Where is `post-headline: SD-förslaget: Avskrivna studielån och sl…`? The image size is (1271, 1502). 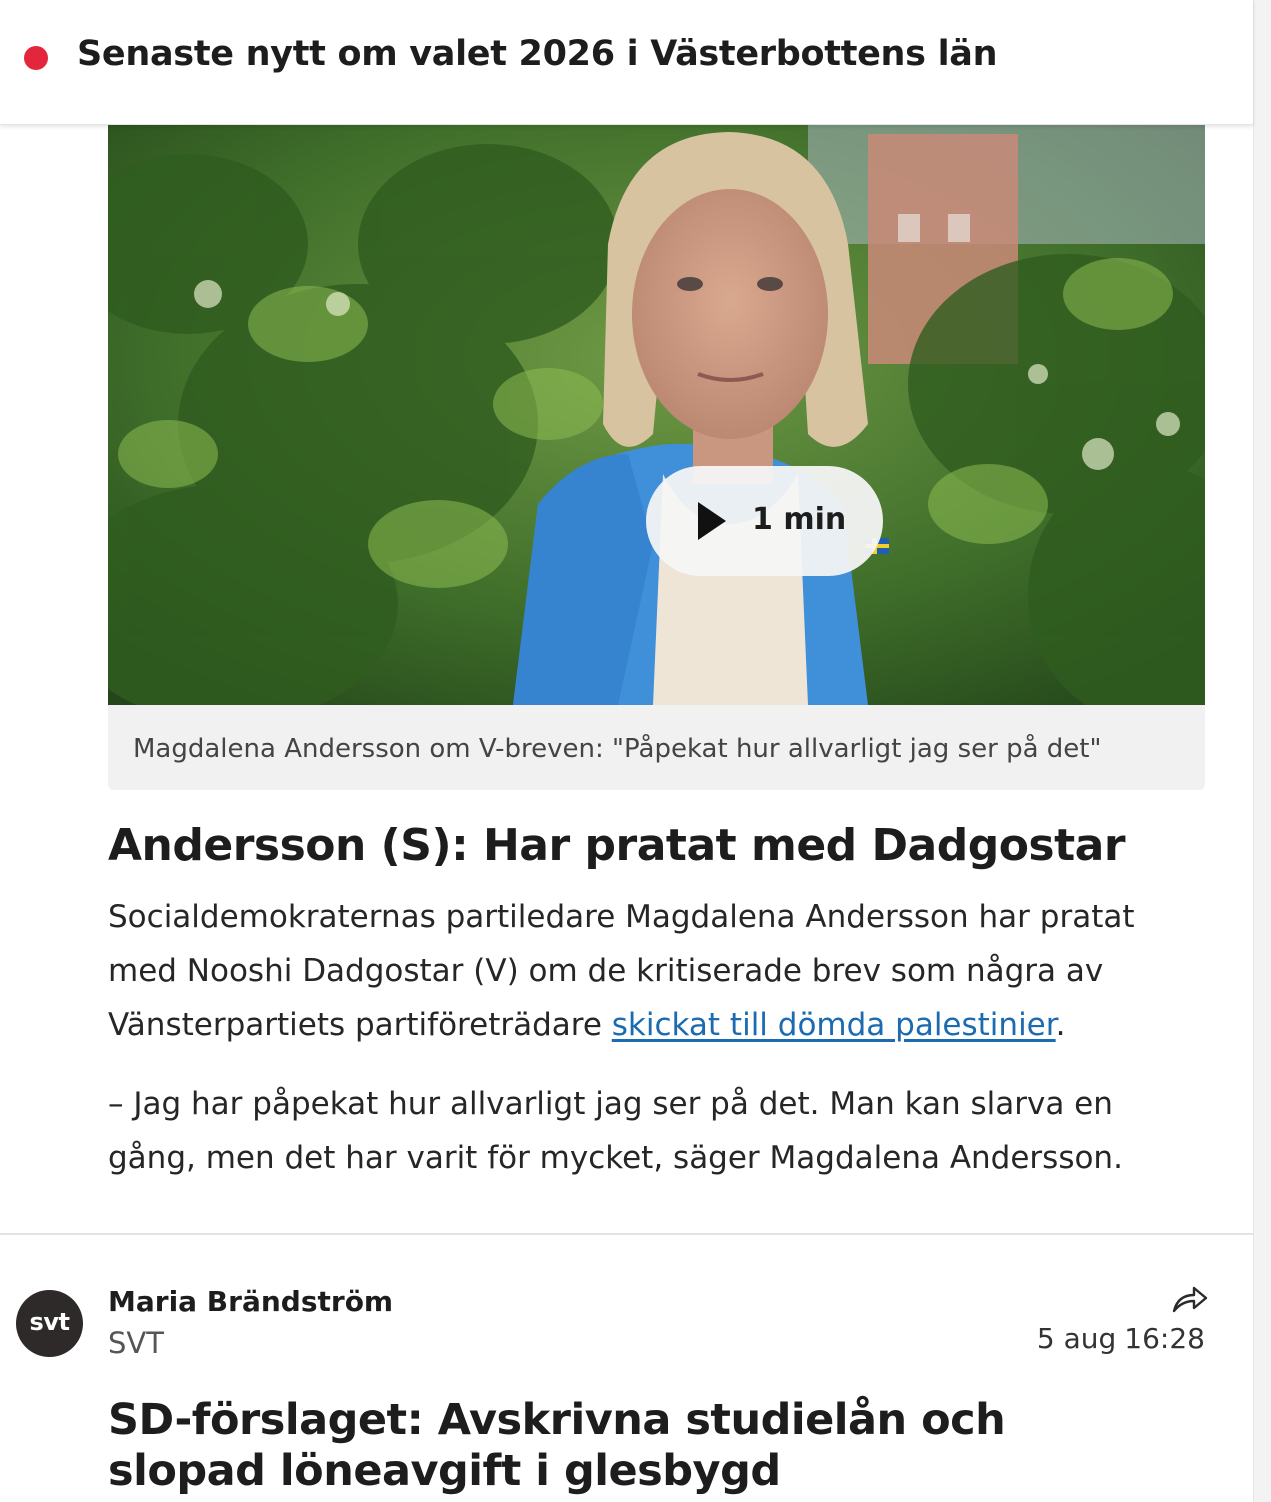
post-headline: SD-förslaget: Avskrivna studielån och sl… is located at coordinates (557, 1445).